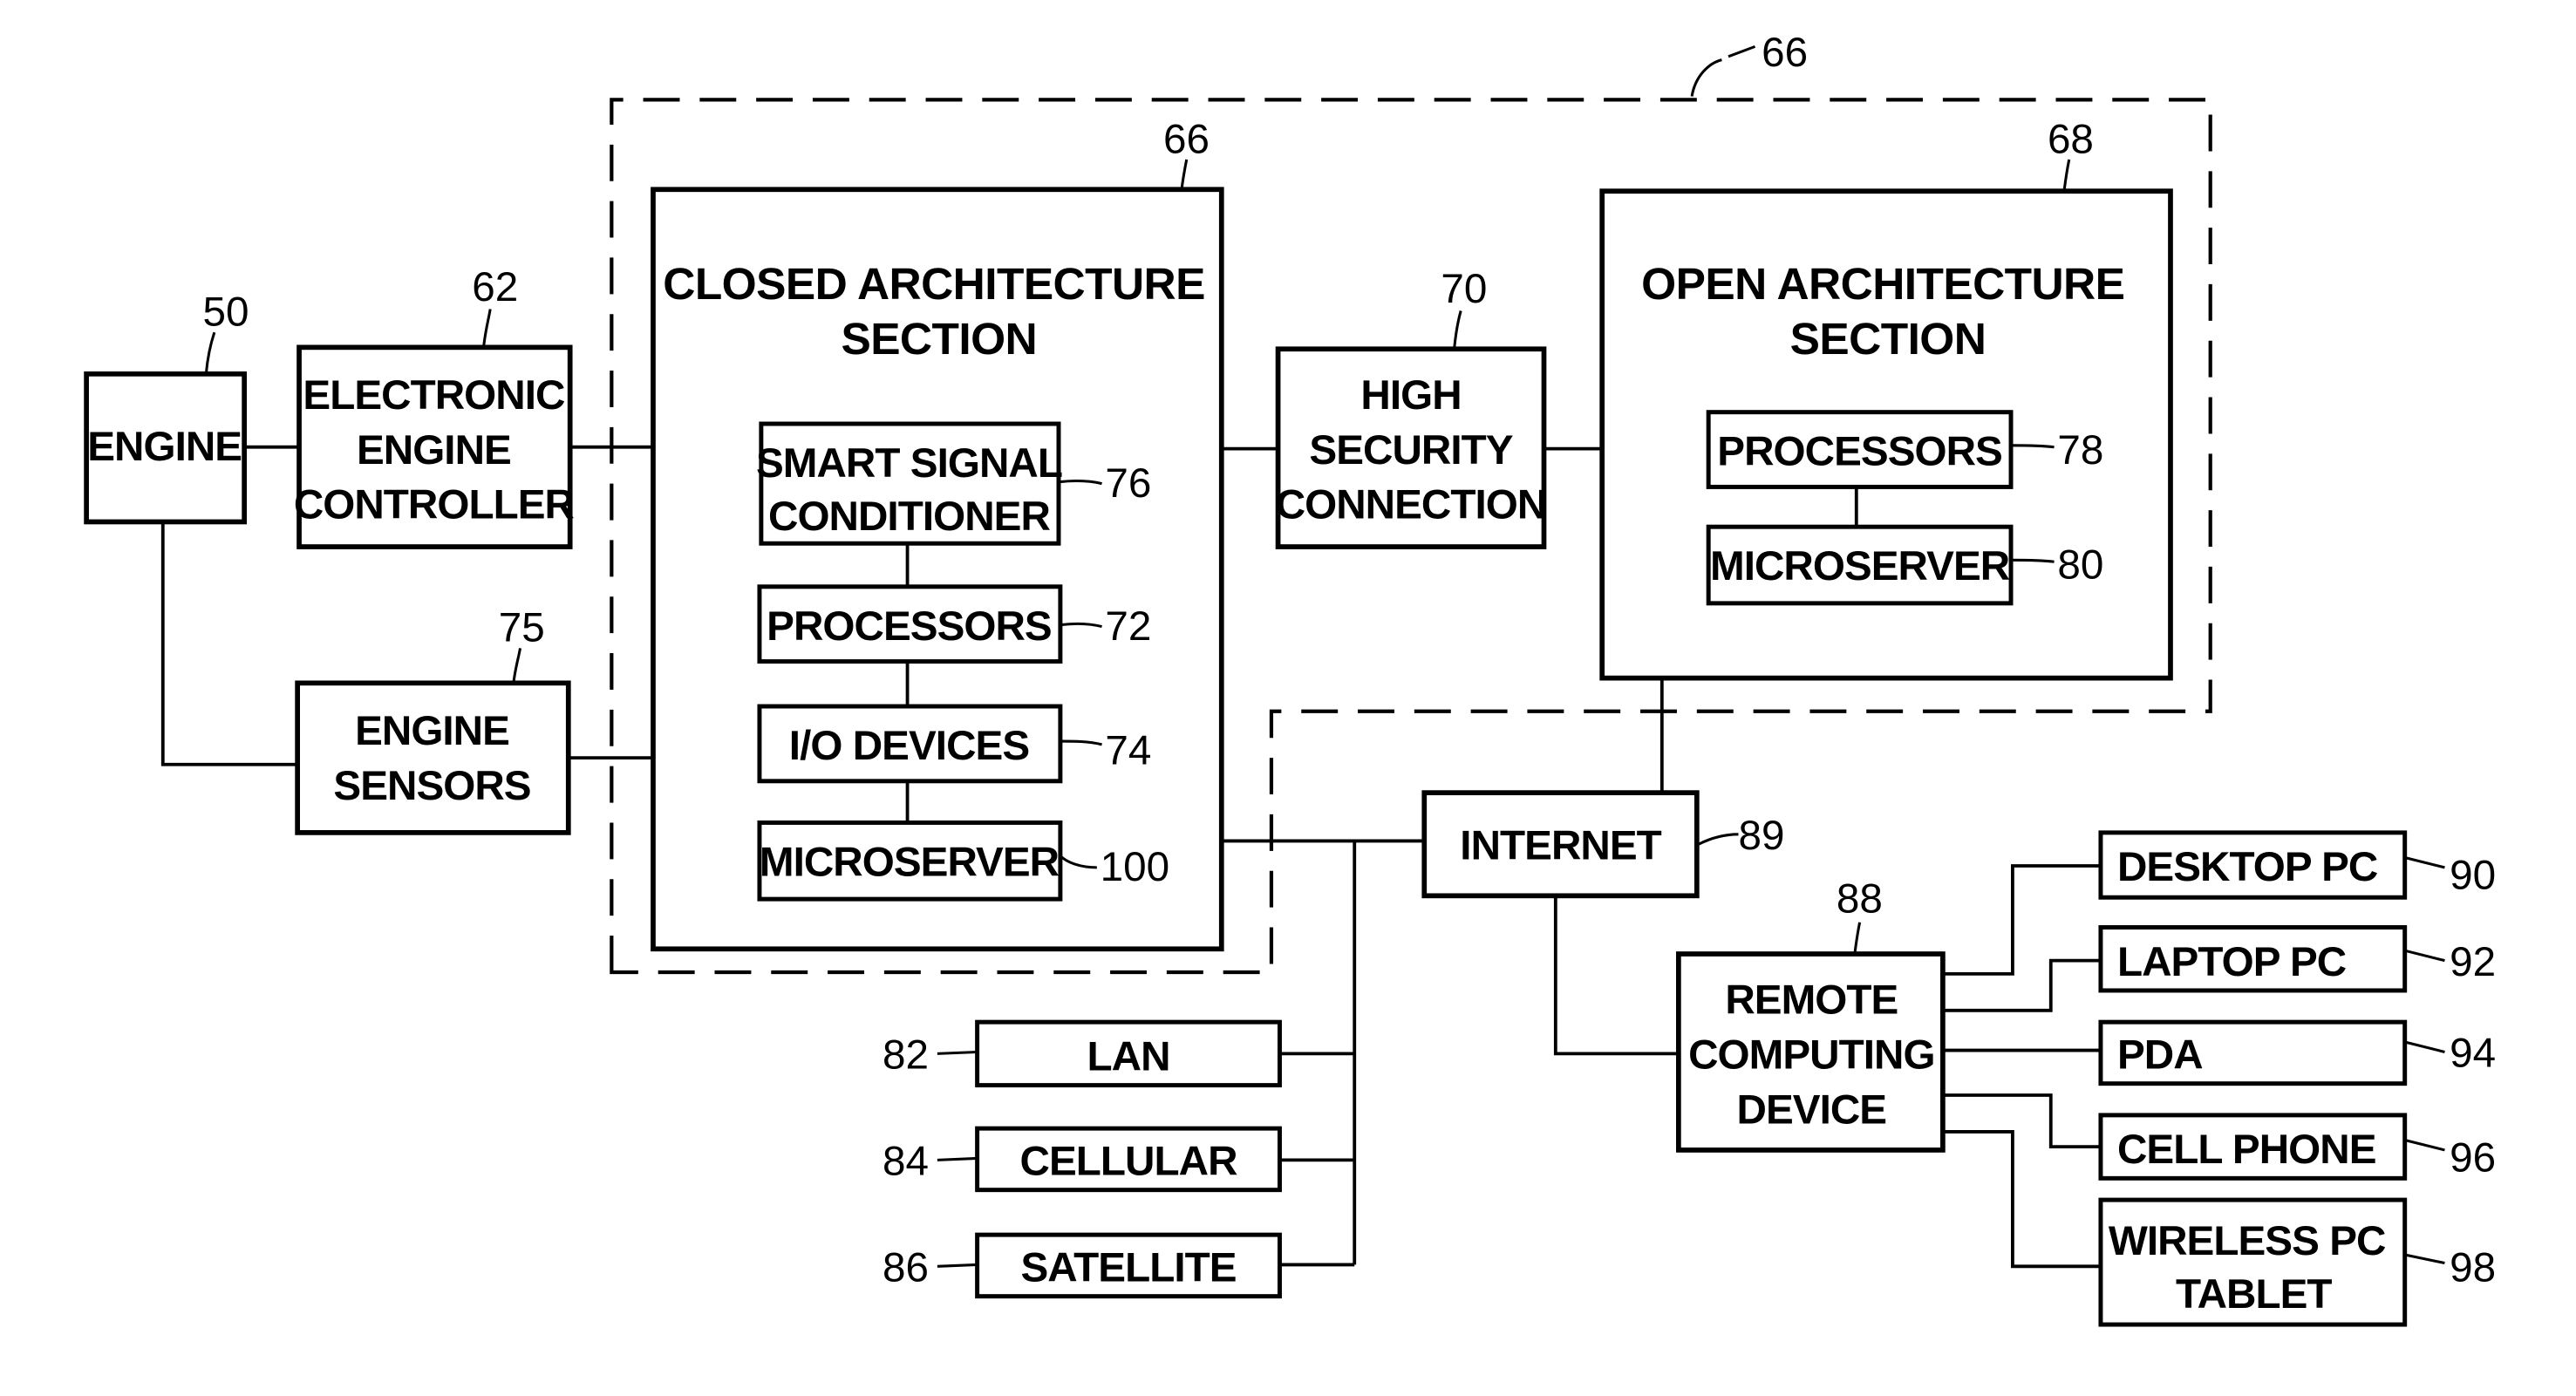 The width and height of the screenshot is (2576, 1396). I want to click on wire-engine-sensors, so click(229, 643).